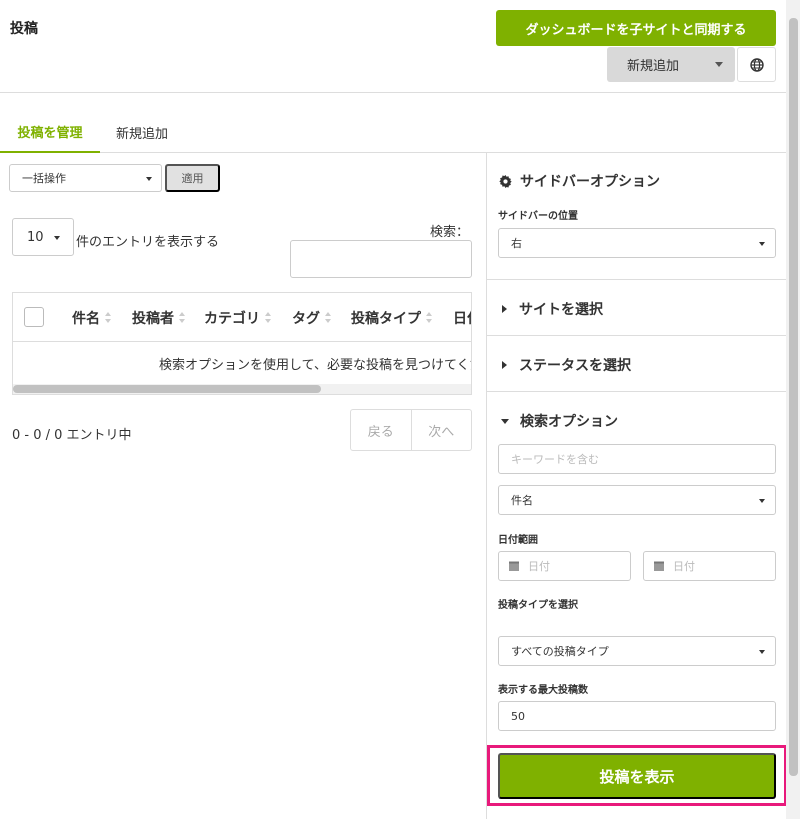 The image size is (800, 819). What do you see at coordinates (590, 182) in the screenshot?
I see `sidebar-title-text: サイドバーオプション` at bounding box center [590, 182].